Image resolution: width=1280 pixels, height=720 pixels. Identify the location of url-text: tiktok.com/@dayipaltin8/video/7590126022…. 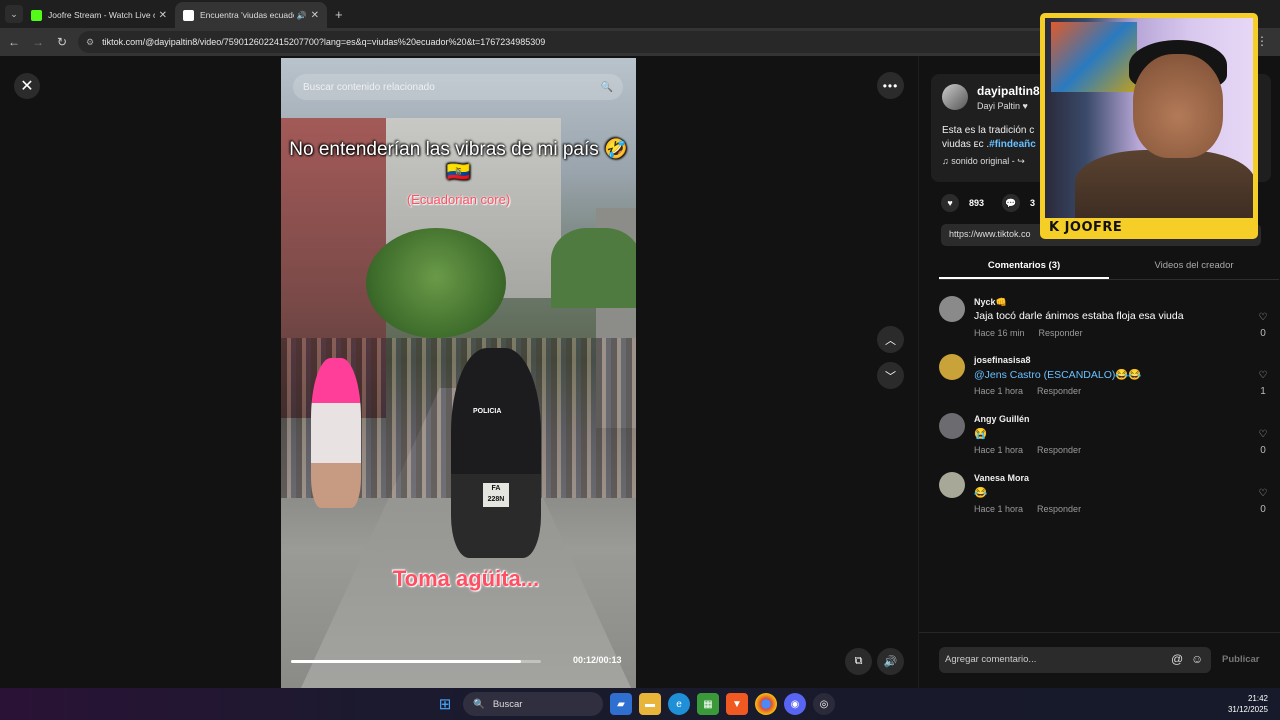
(324, 42).